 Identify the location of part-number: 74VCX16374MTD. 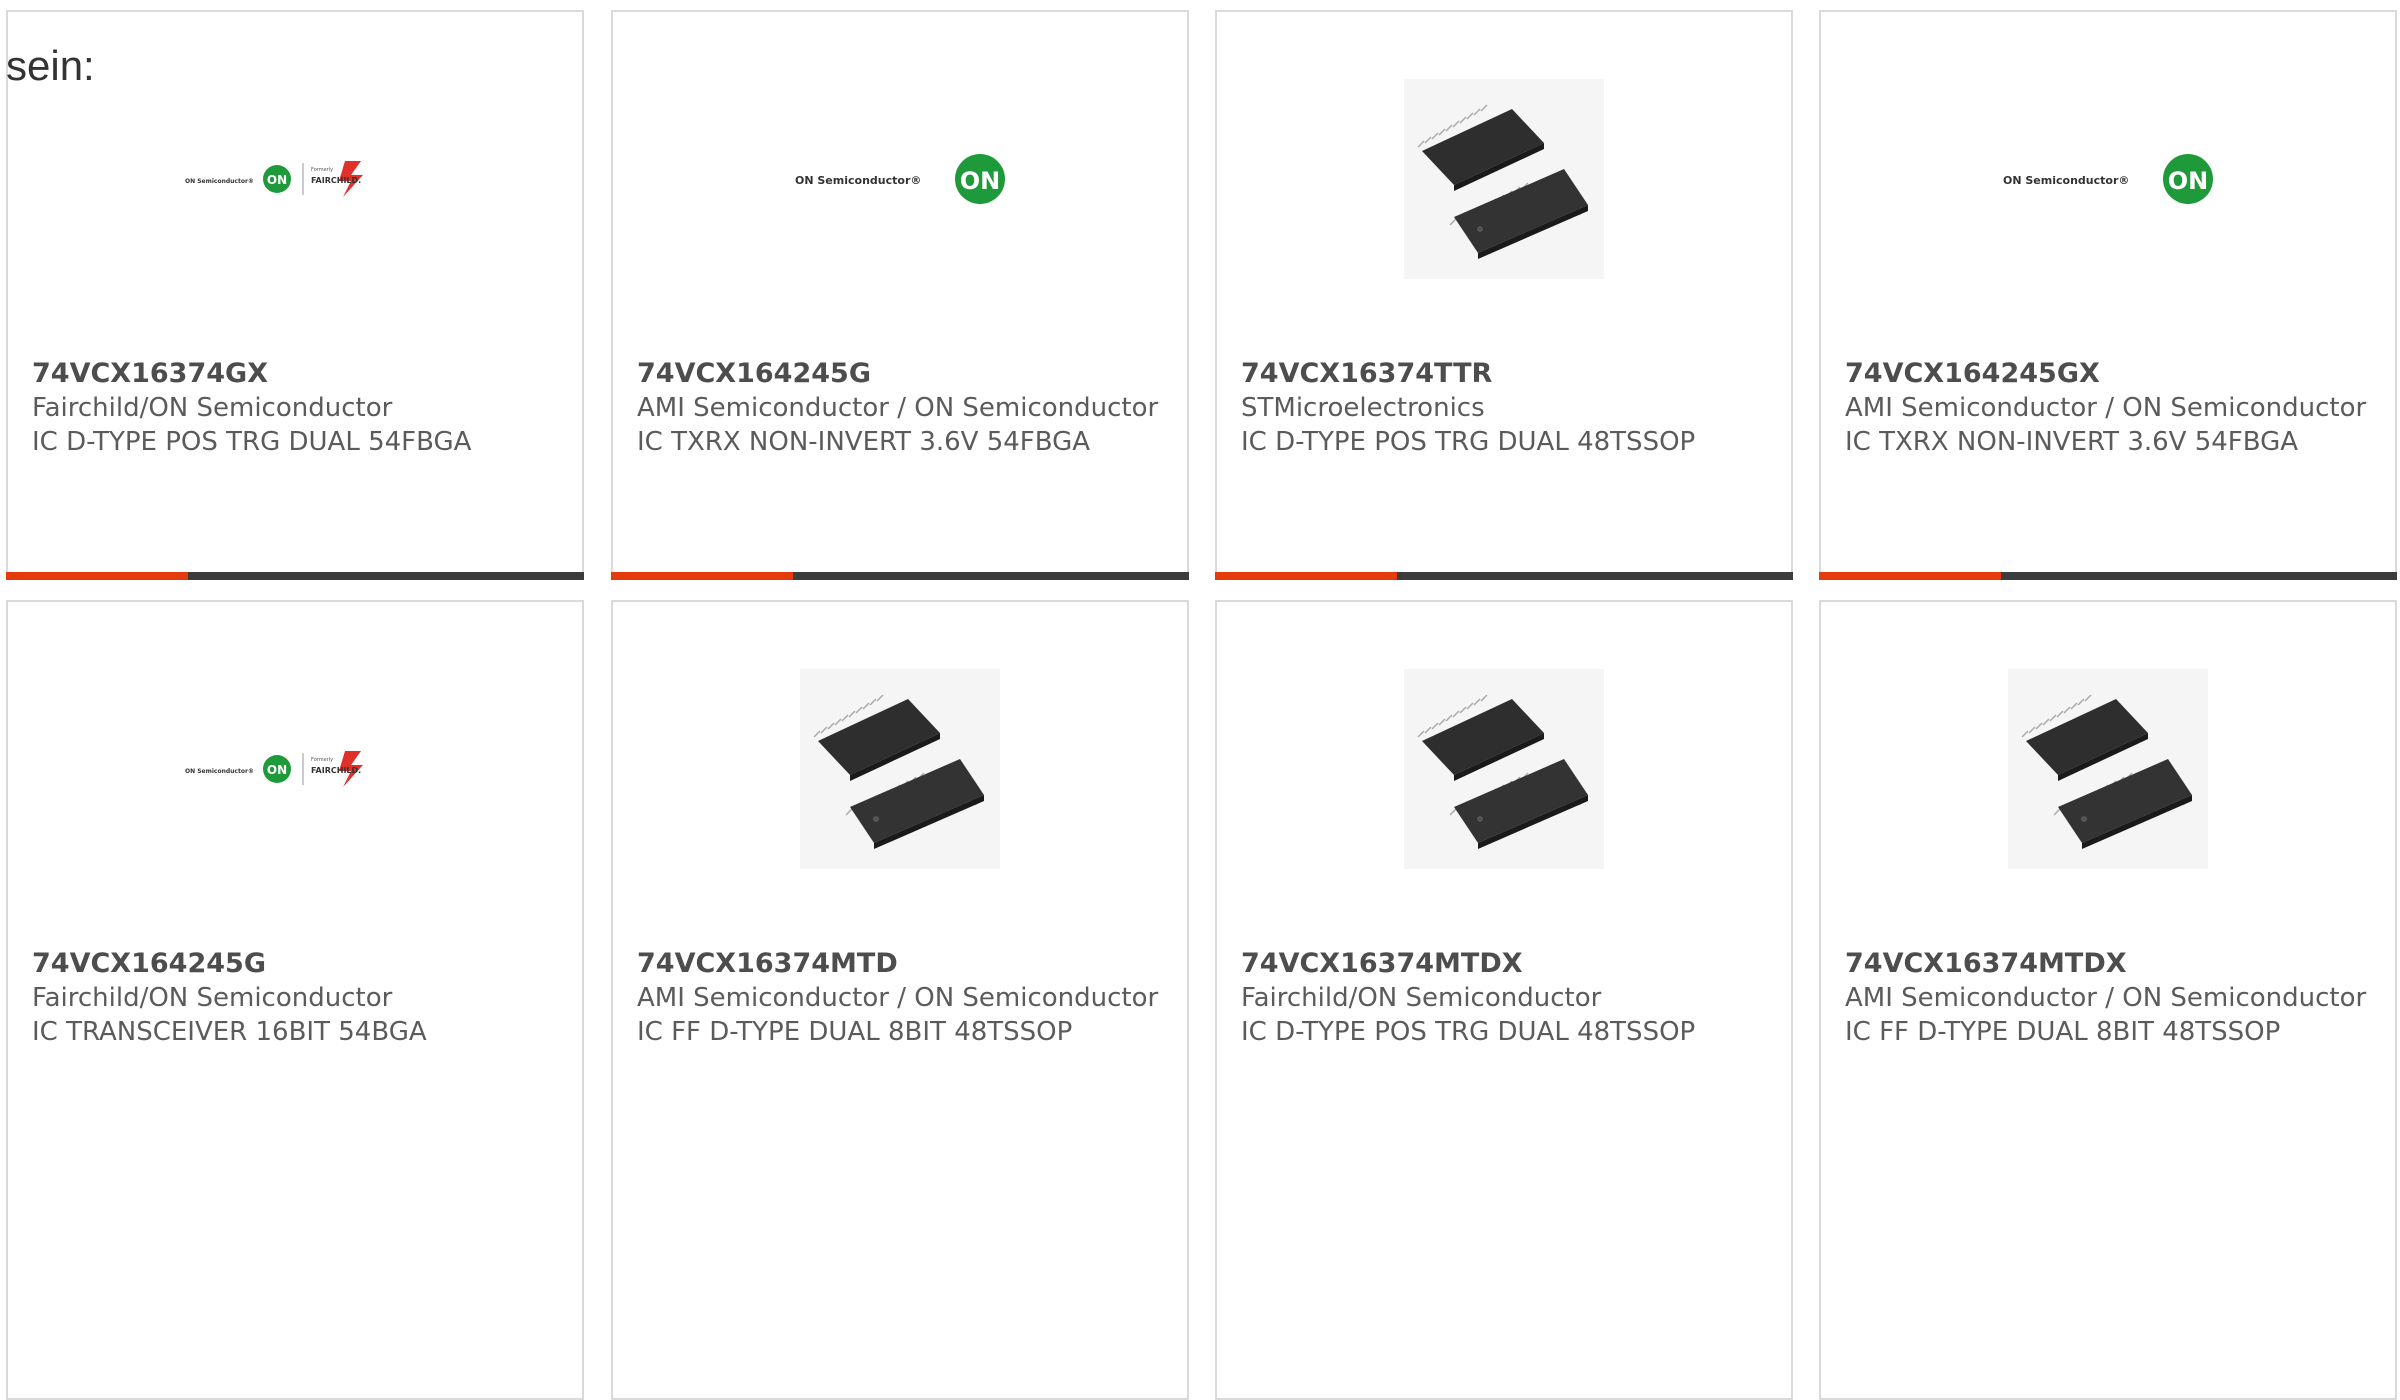
(767, 963).